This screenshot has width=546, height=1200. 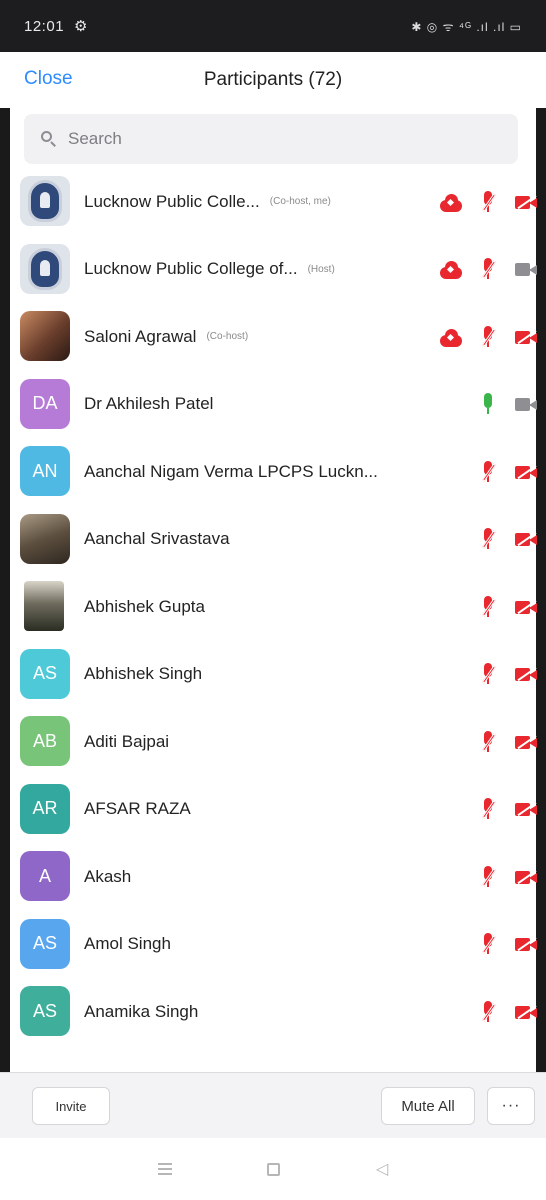 I want to click on participant-name: Abhishek Gupta, so click(x=144, y=606).